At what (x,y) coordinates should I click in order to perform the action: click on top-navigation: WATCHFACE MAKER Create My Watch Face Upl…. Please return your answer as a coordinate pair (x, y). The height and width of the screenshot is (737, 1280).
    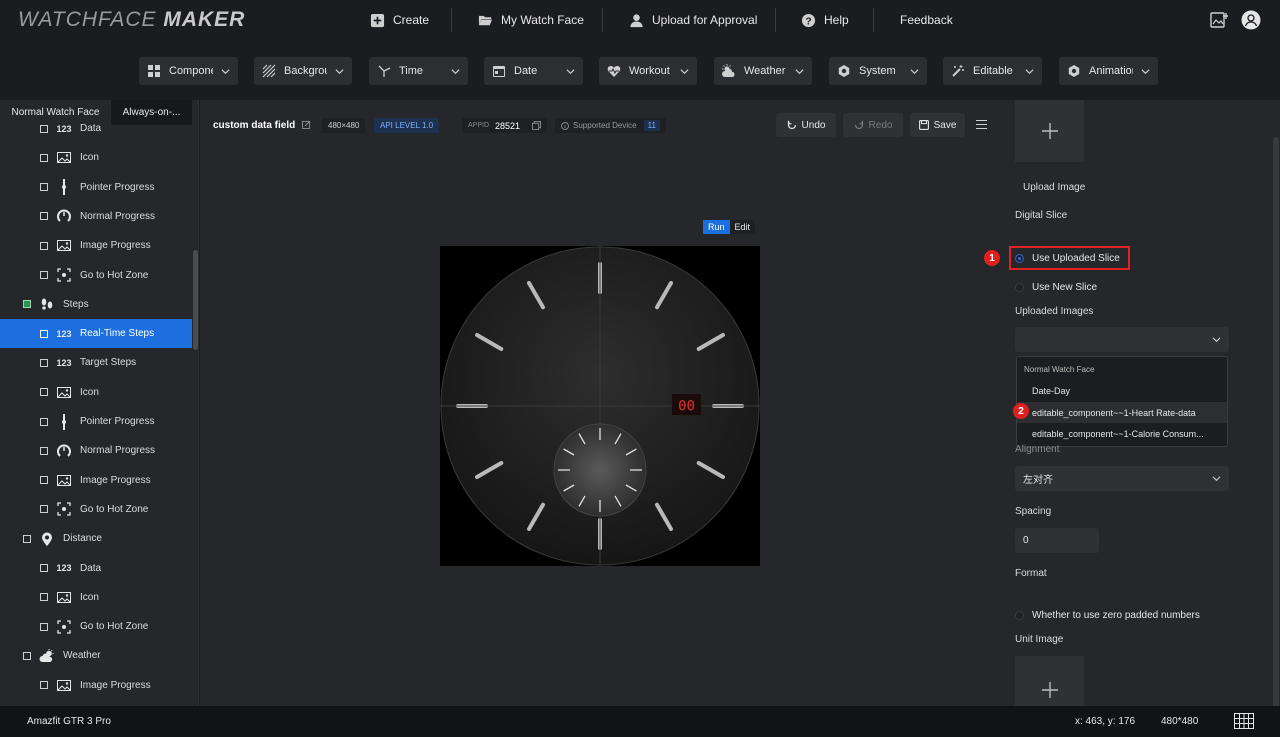
    Looking at the image, I should click on (640, 20).